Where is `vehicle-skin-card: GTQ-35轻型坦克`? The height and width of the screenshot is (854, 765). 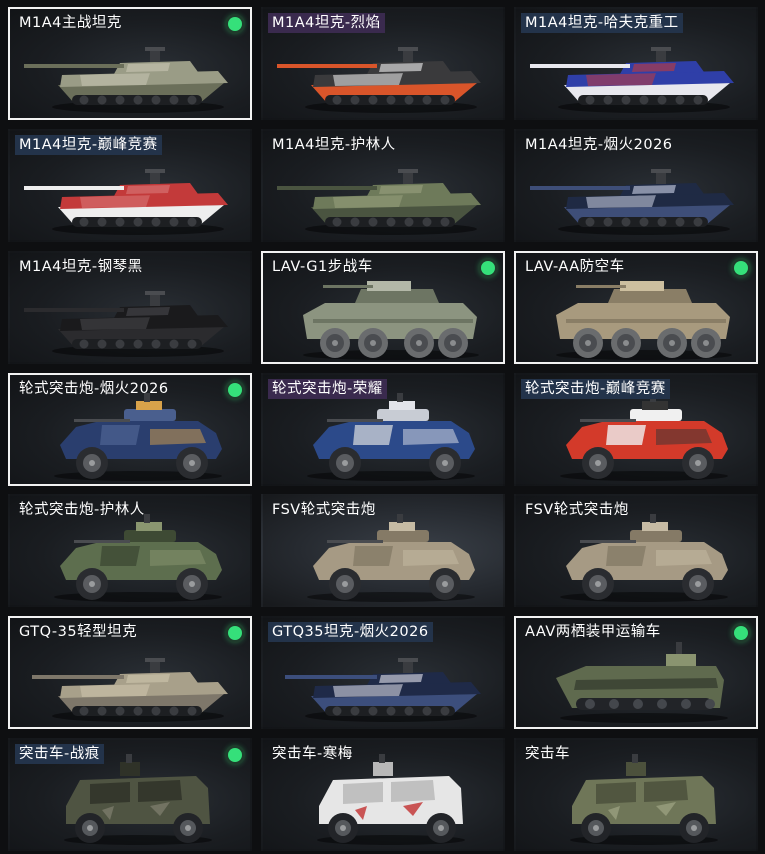
vehicle-skin-card: GTQ-35轻型坦克 is located at coordinates (130, 672).